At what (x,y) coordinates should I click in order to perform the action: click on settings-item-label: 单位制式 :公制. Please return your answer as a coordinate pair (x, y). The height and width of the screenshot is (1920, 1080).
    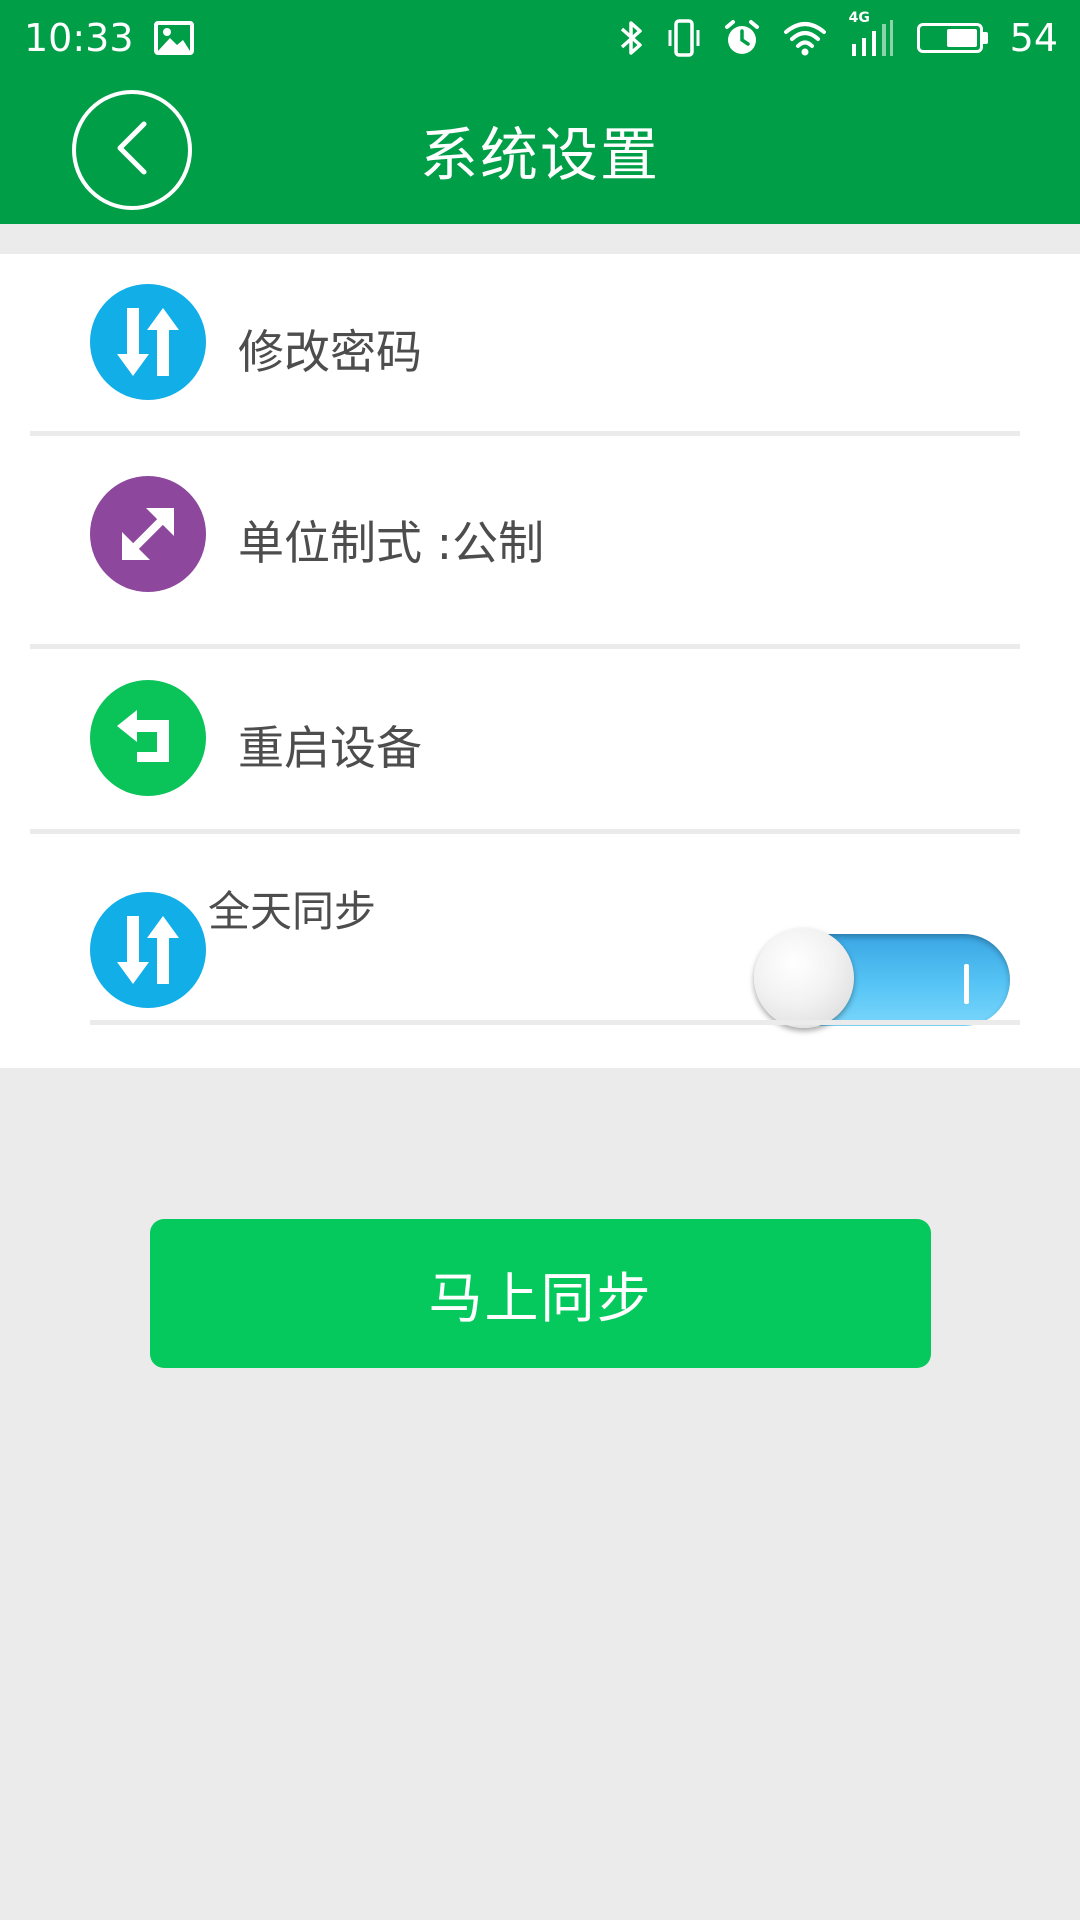
    Looking at the image, I should click on (391, 543).